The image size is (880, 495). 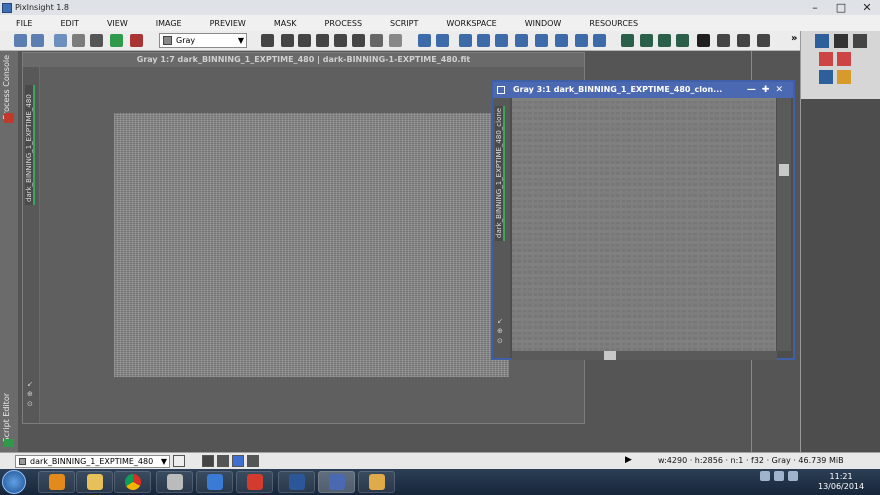 What do you see at coordinates (779, 476) in the screenshot?
I see `network-icon` at bounding box center [779, 476].